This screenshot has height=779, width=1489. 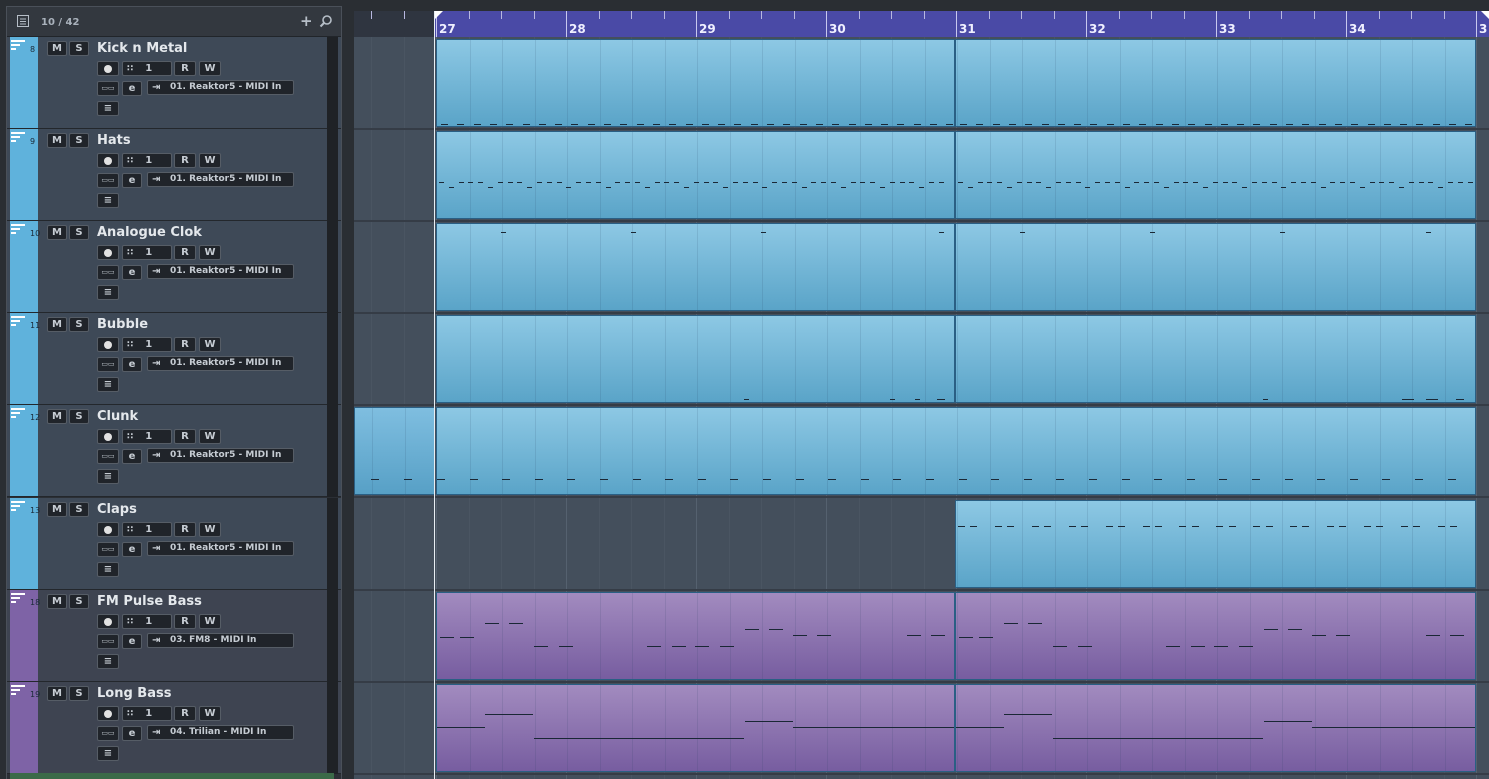 I want to click on track-name: Clunk, so click(x=117, y=416).